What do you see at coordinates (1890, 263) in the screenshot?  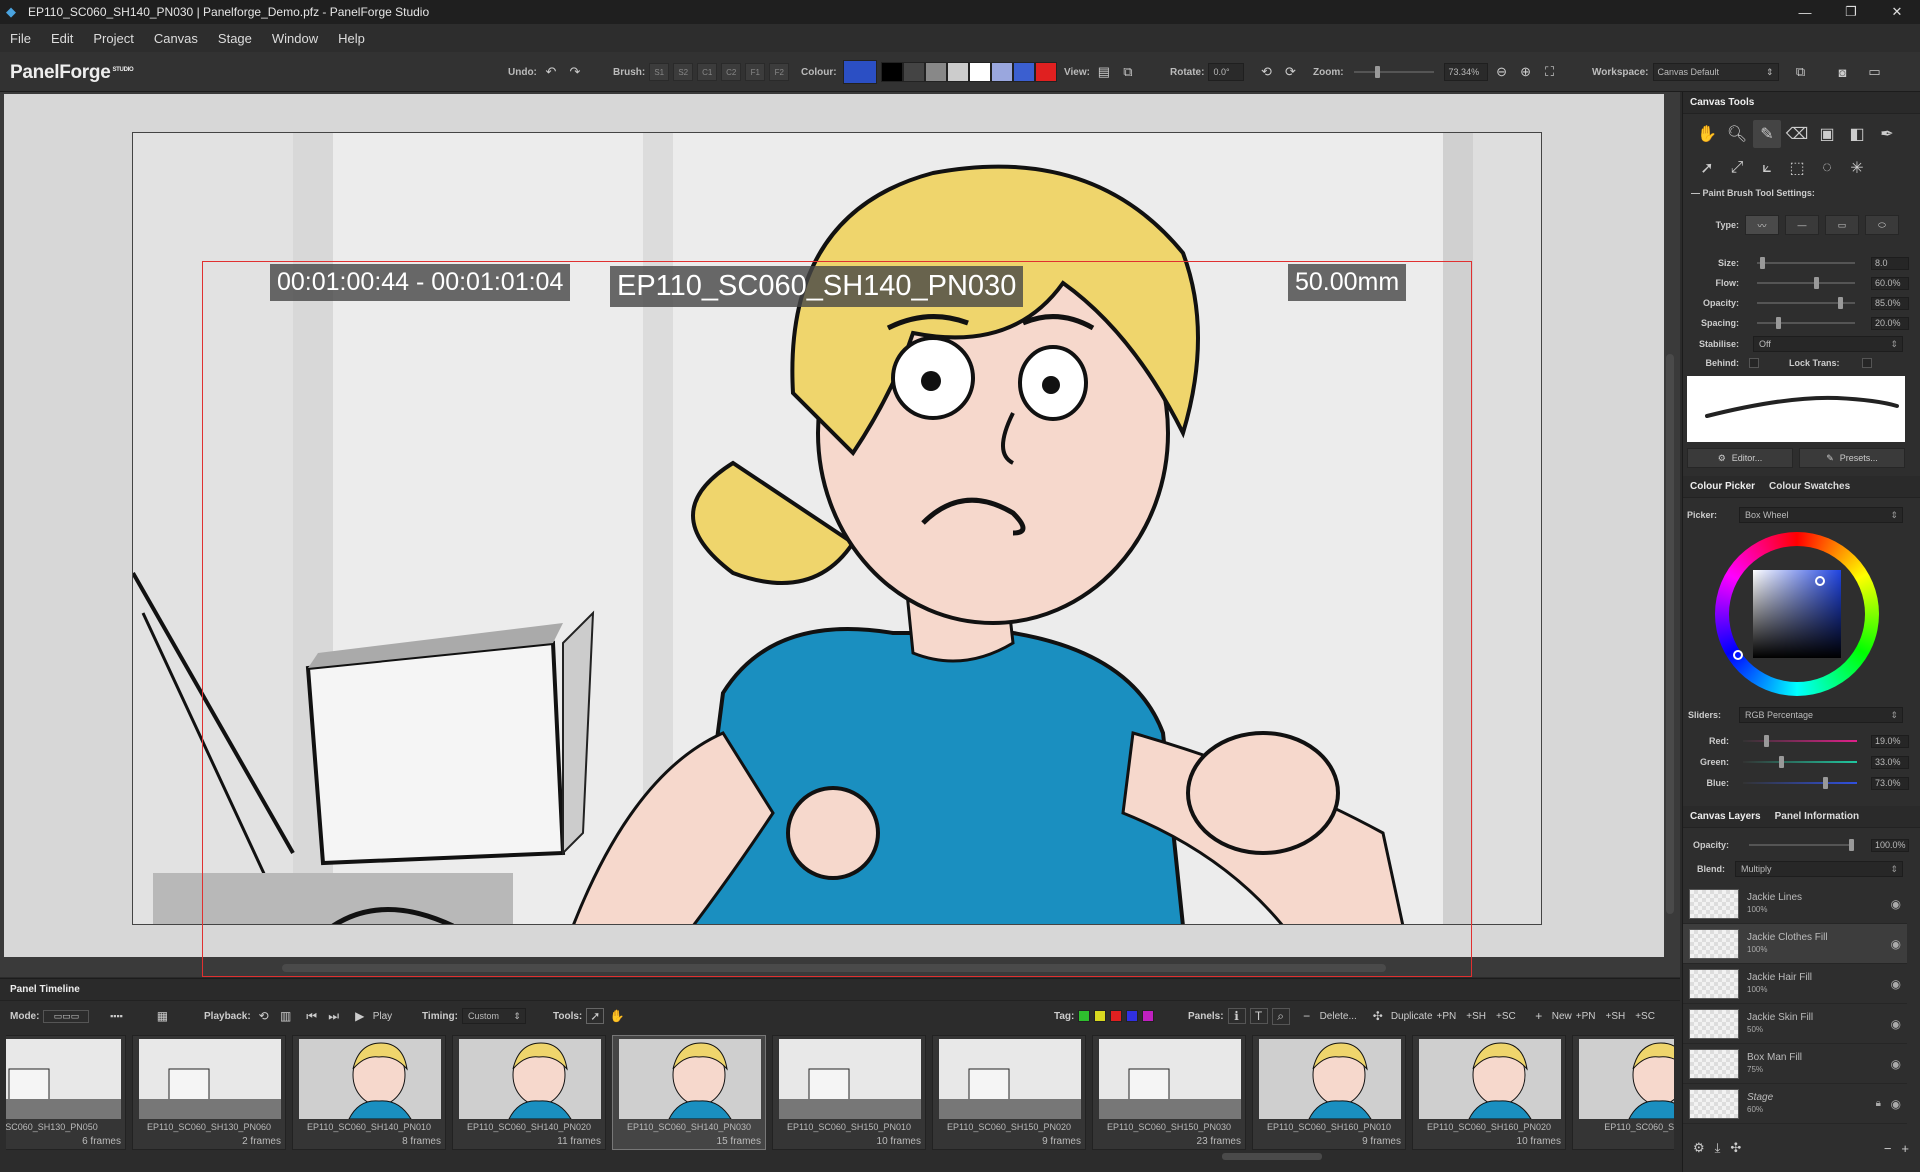 I see `brush-setting-value: 8.0` at bounding box center [1890, 263].